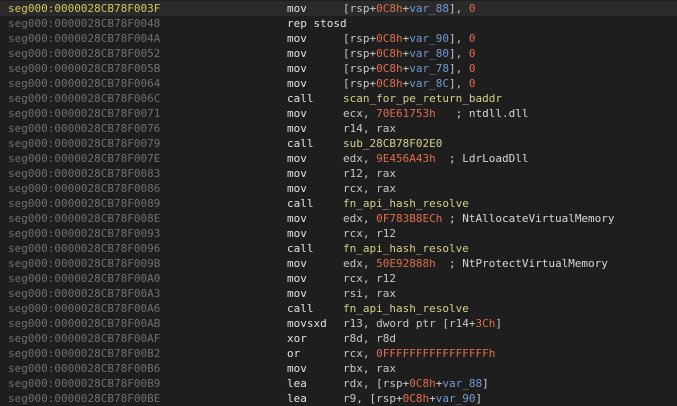  Describe the element at coordinates (353, 353) in the screenshot. I see `register-operand: rcx` at that location.